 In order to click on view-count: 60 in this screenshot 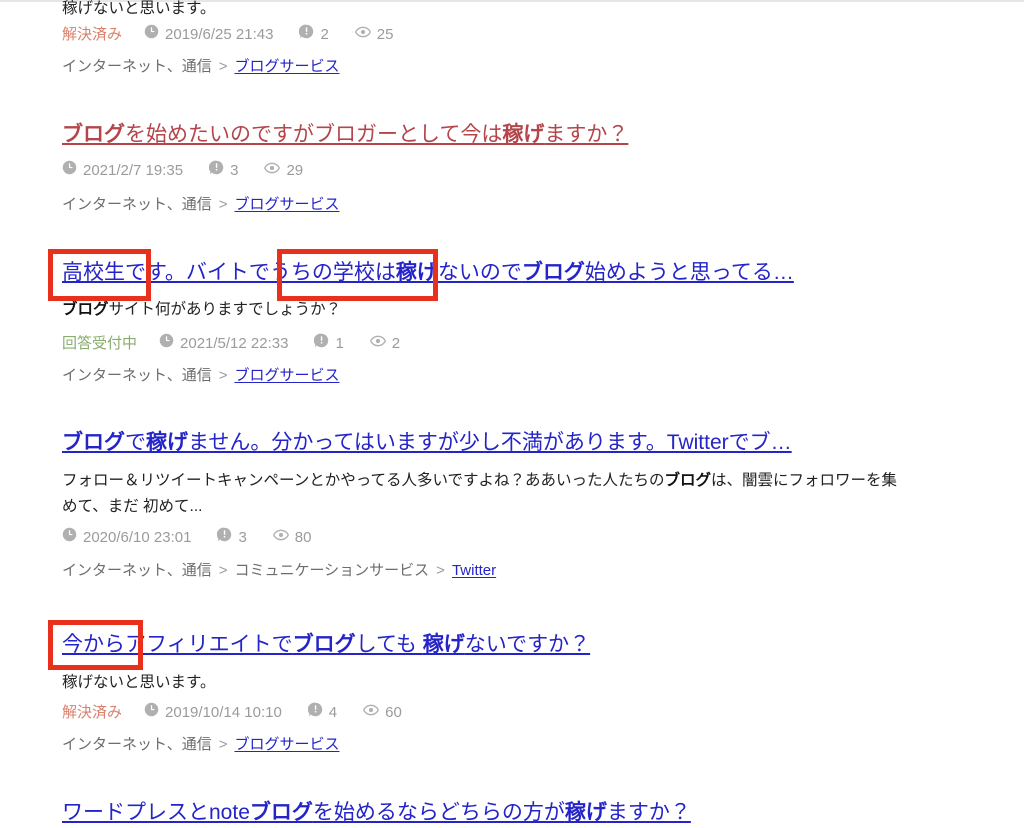, I will do `click(393, 712)`.